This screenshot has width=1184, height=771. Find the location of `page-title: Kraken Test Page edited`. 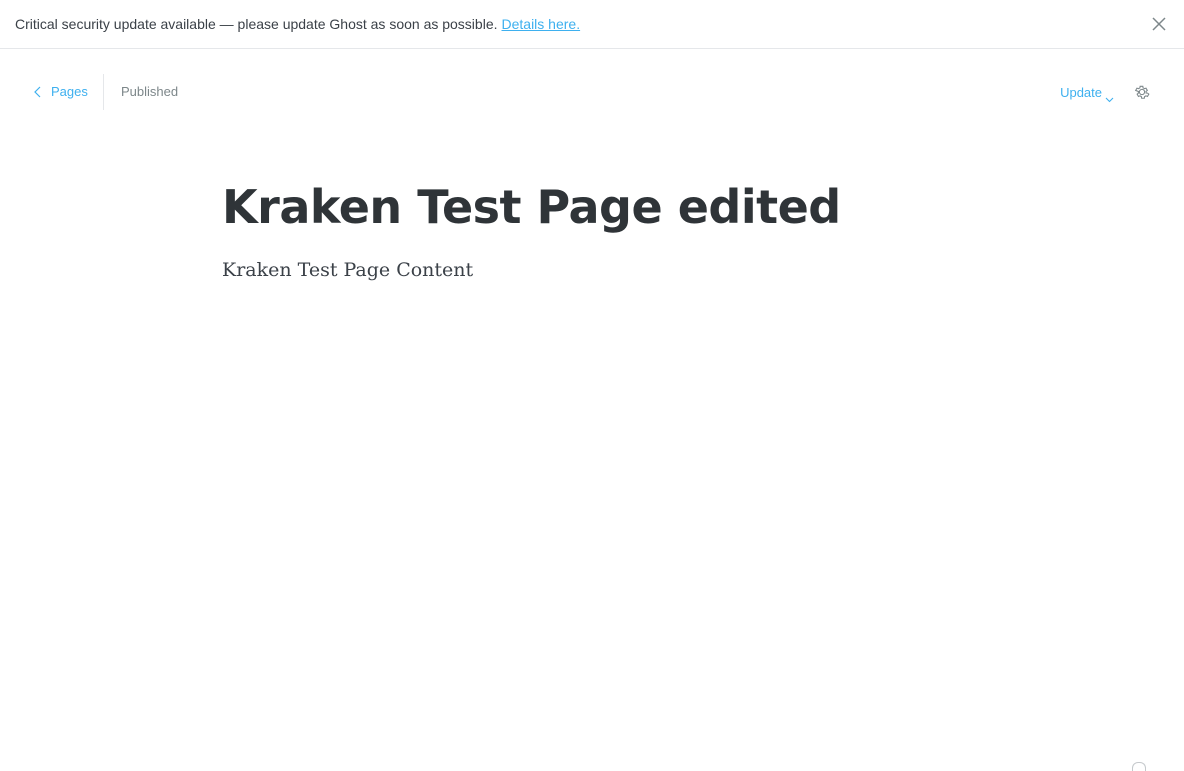

page-title: Kraken Test Page edited is located at coordinates (531, 207).